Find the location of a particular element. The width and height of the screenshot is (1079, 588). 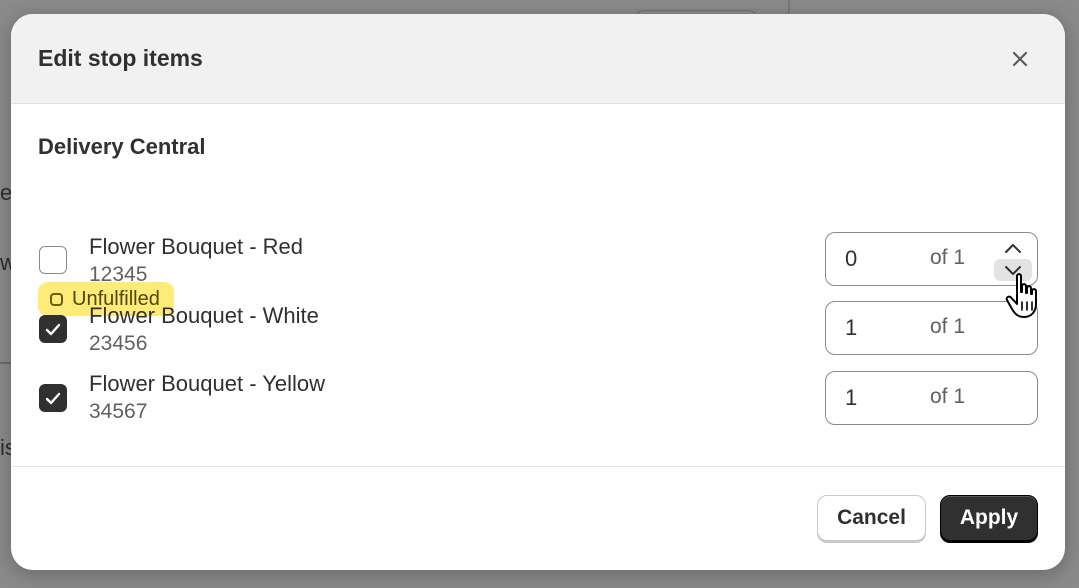

chevron-down-icon is located at coordinates (1013, 270).